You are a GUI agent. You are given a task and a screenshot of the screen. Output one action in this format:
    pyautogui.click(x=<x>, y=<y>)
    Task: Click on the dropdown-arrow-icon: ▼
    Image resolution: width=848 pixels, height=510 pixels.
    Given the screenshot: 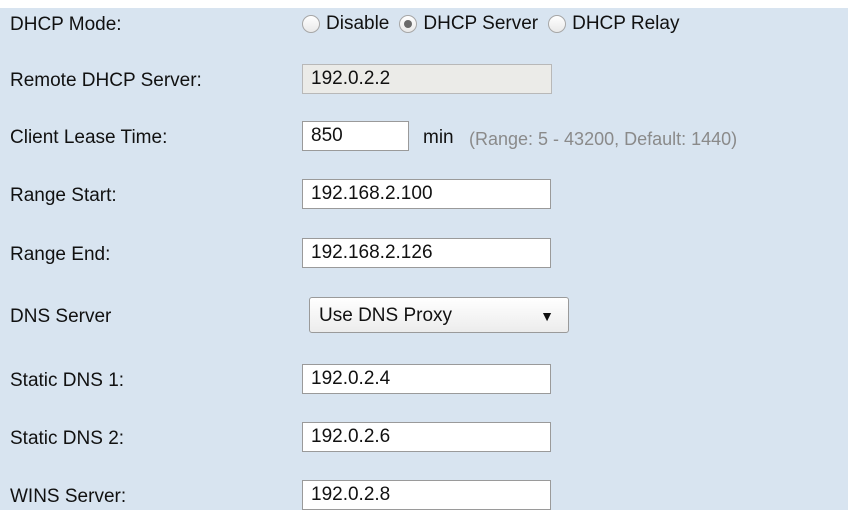 What is the action you would take?
    pyautogui.click(x=547, y=316)
    